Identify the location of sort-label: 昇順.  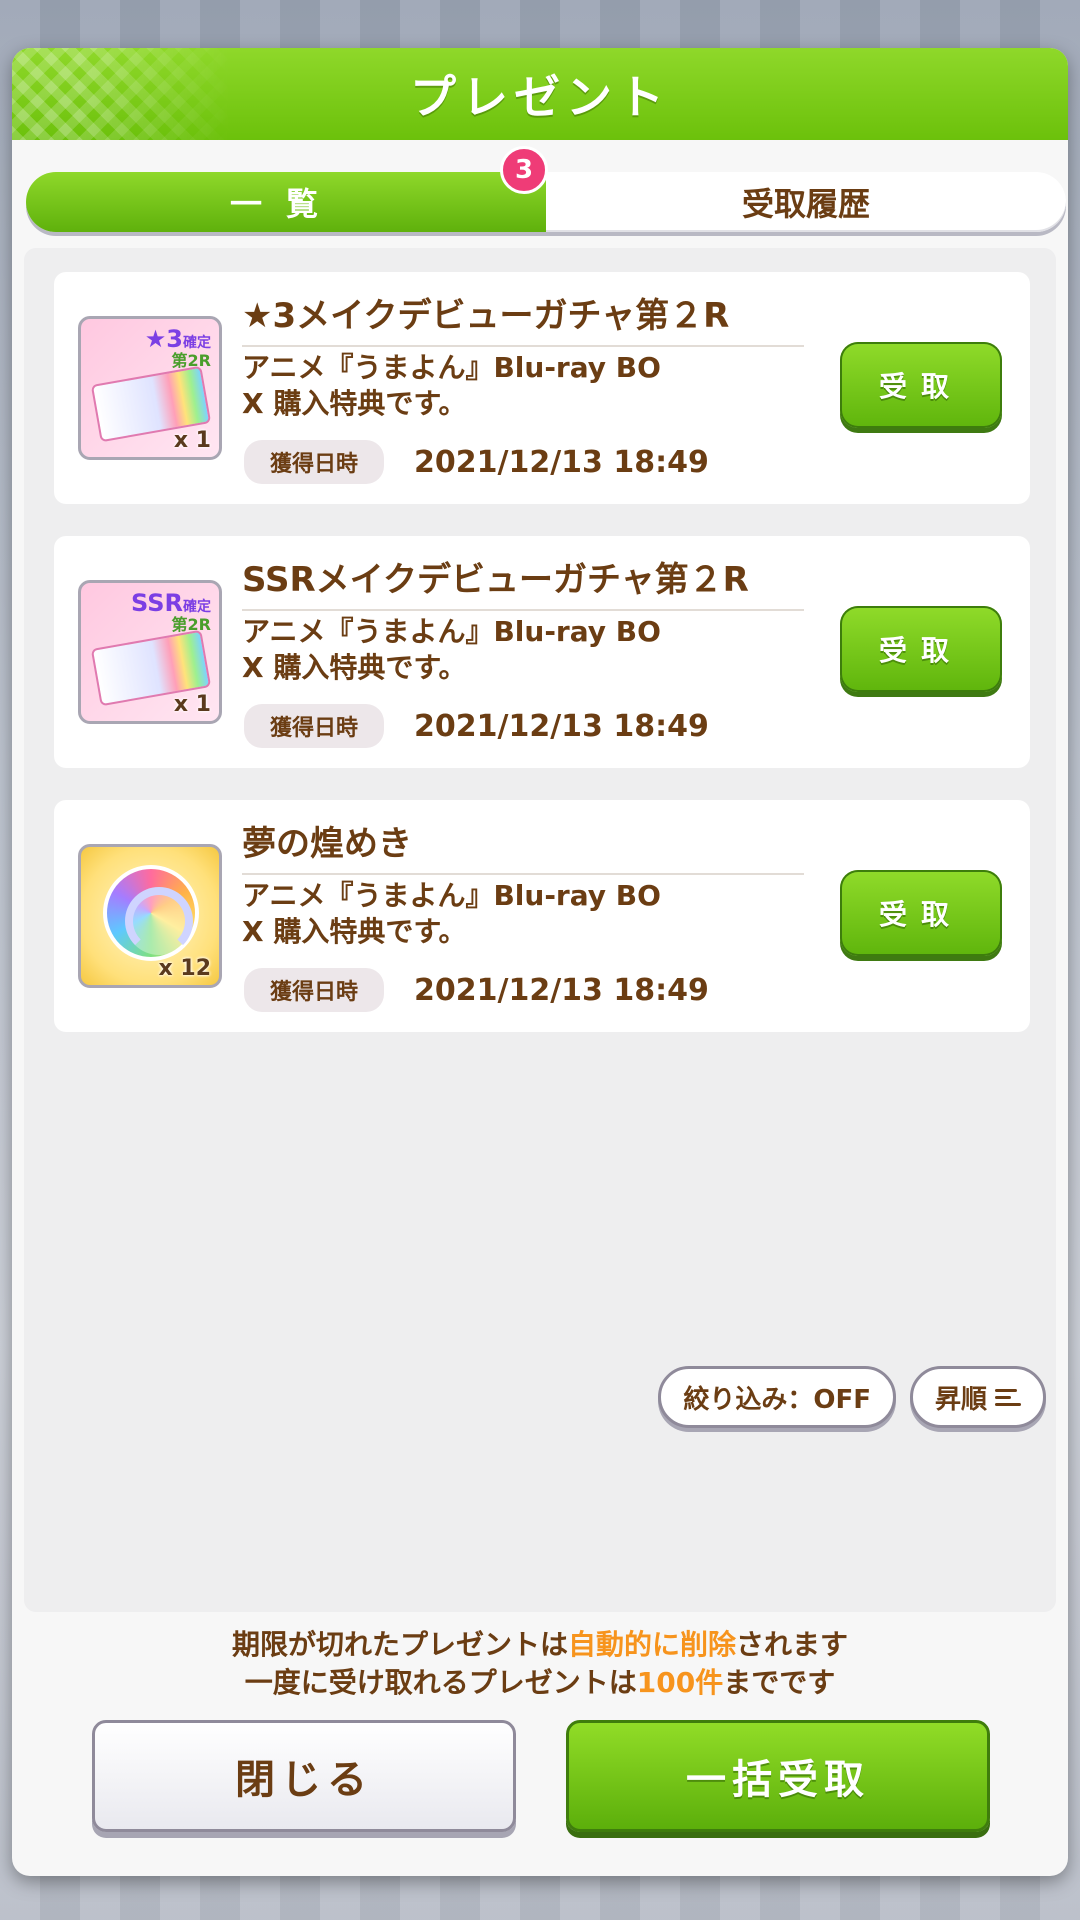
(960, 1399).